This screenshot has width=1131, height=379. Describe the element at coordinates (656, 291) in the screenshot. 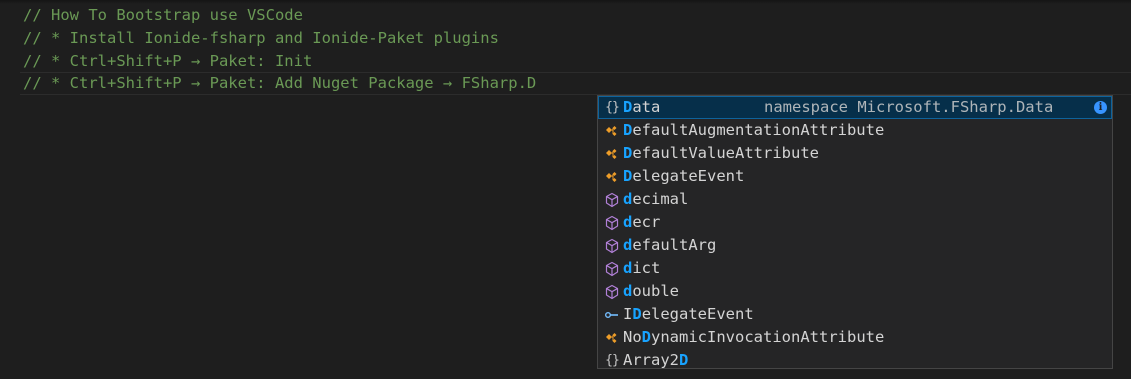

I see `suggestion-label-suffix: ouble` at that location.